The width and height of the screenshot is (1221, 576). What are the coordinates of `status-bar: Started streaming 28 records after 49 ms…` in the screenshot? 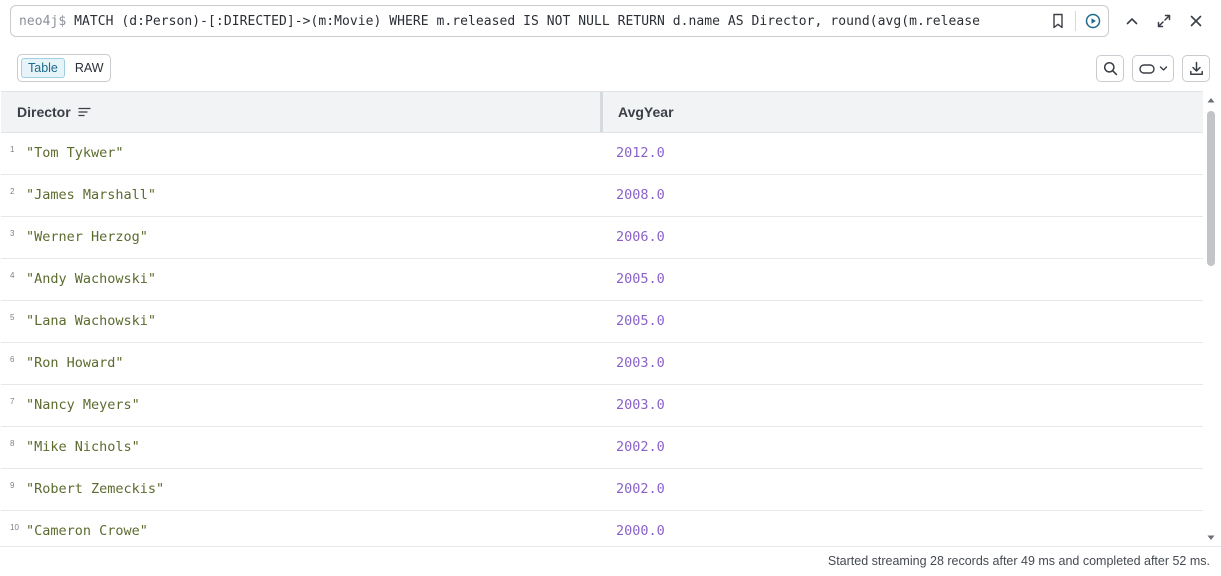 It's located at (610, 561).